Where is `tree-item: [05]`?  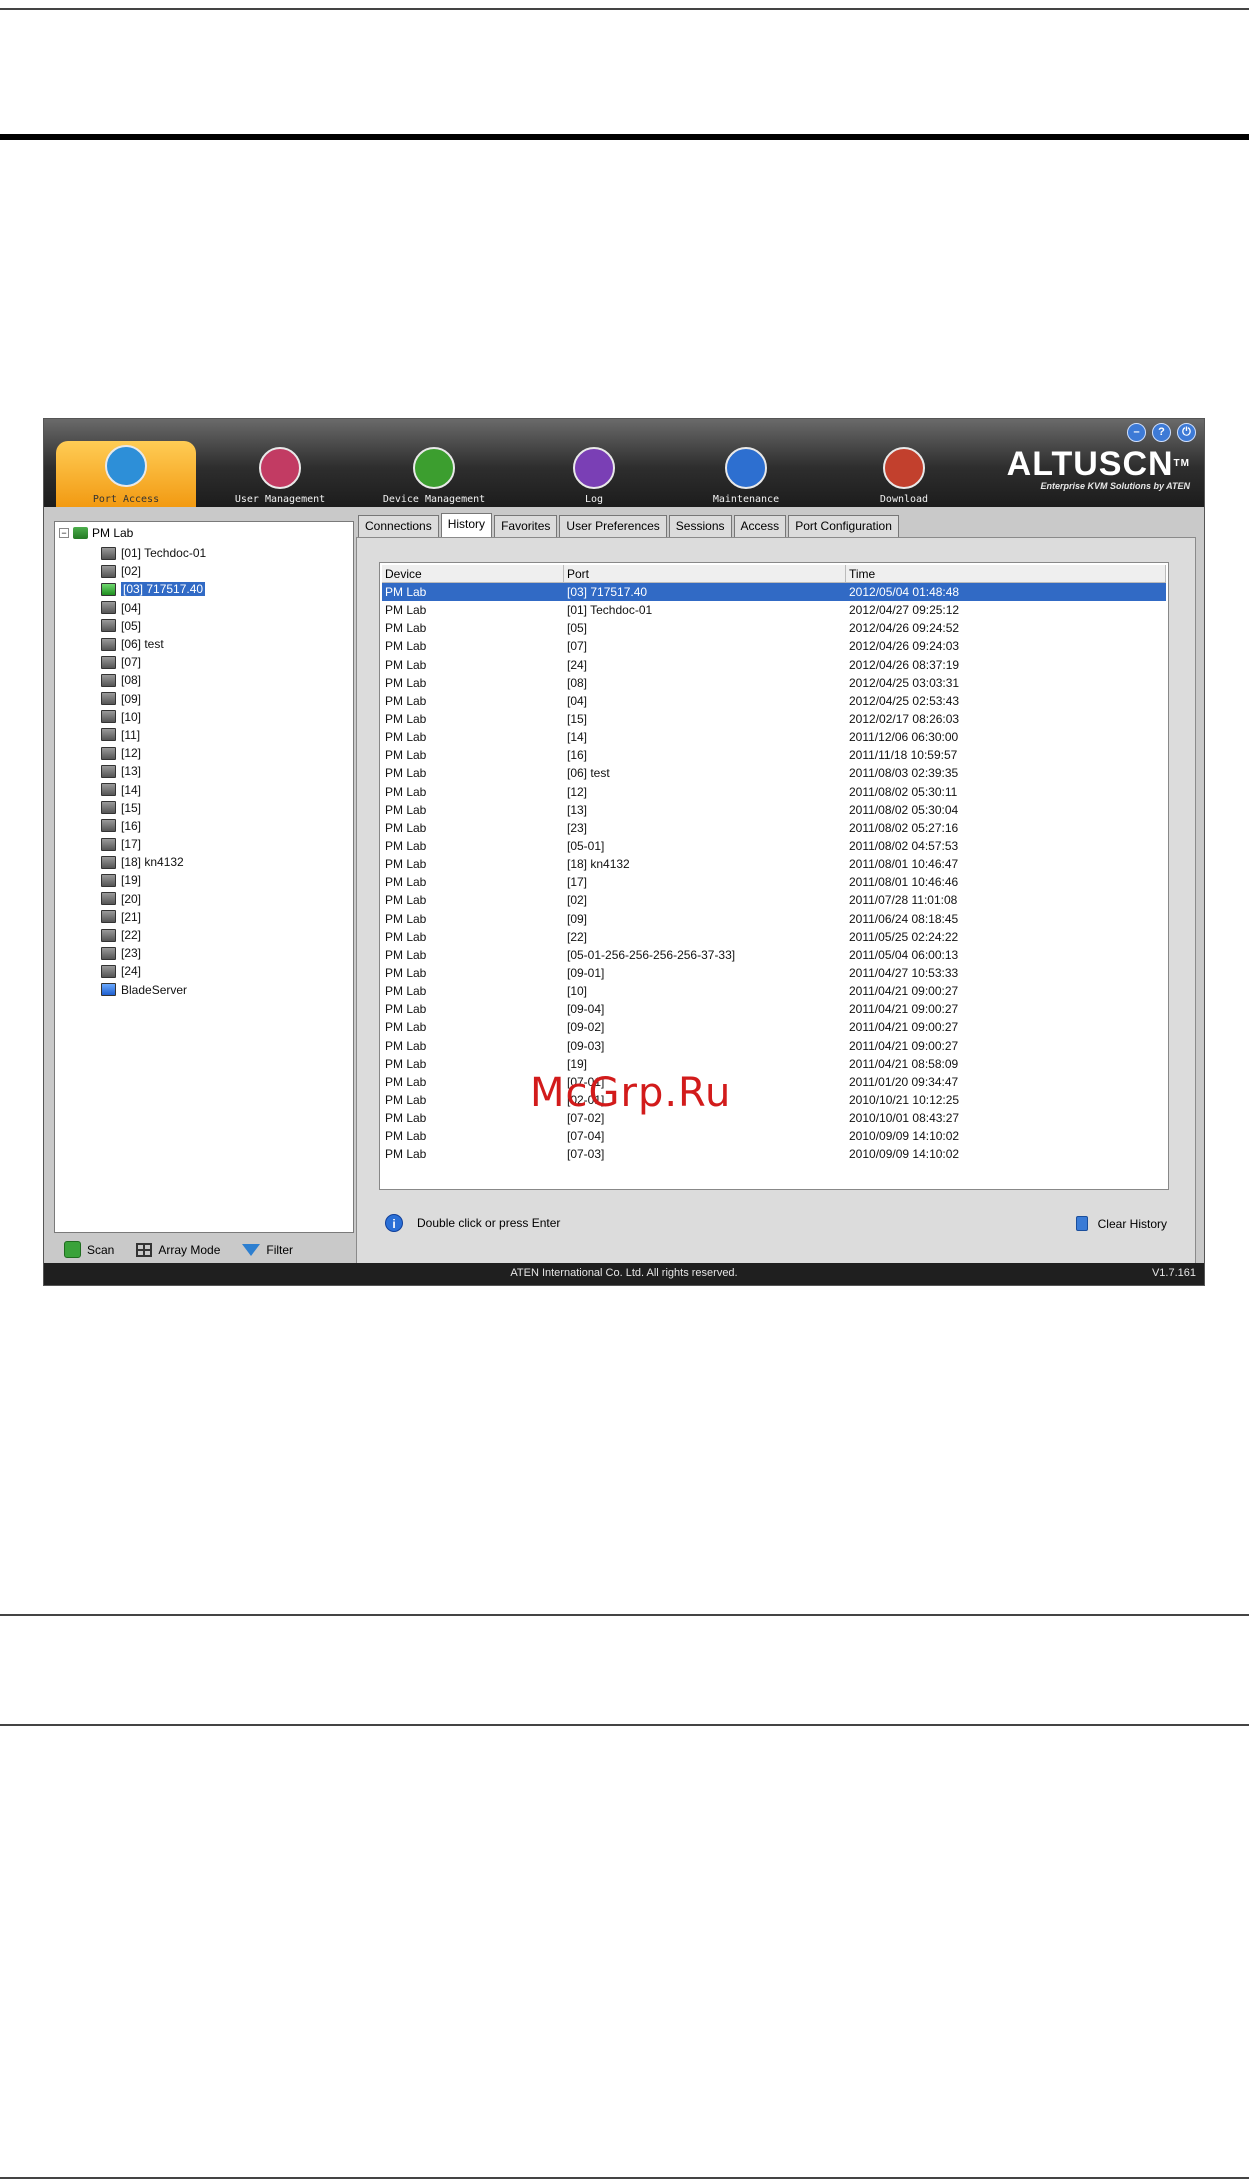
tree-item: [05] is located at coordinates (153, 626).